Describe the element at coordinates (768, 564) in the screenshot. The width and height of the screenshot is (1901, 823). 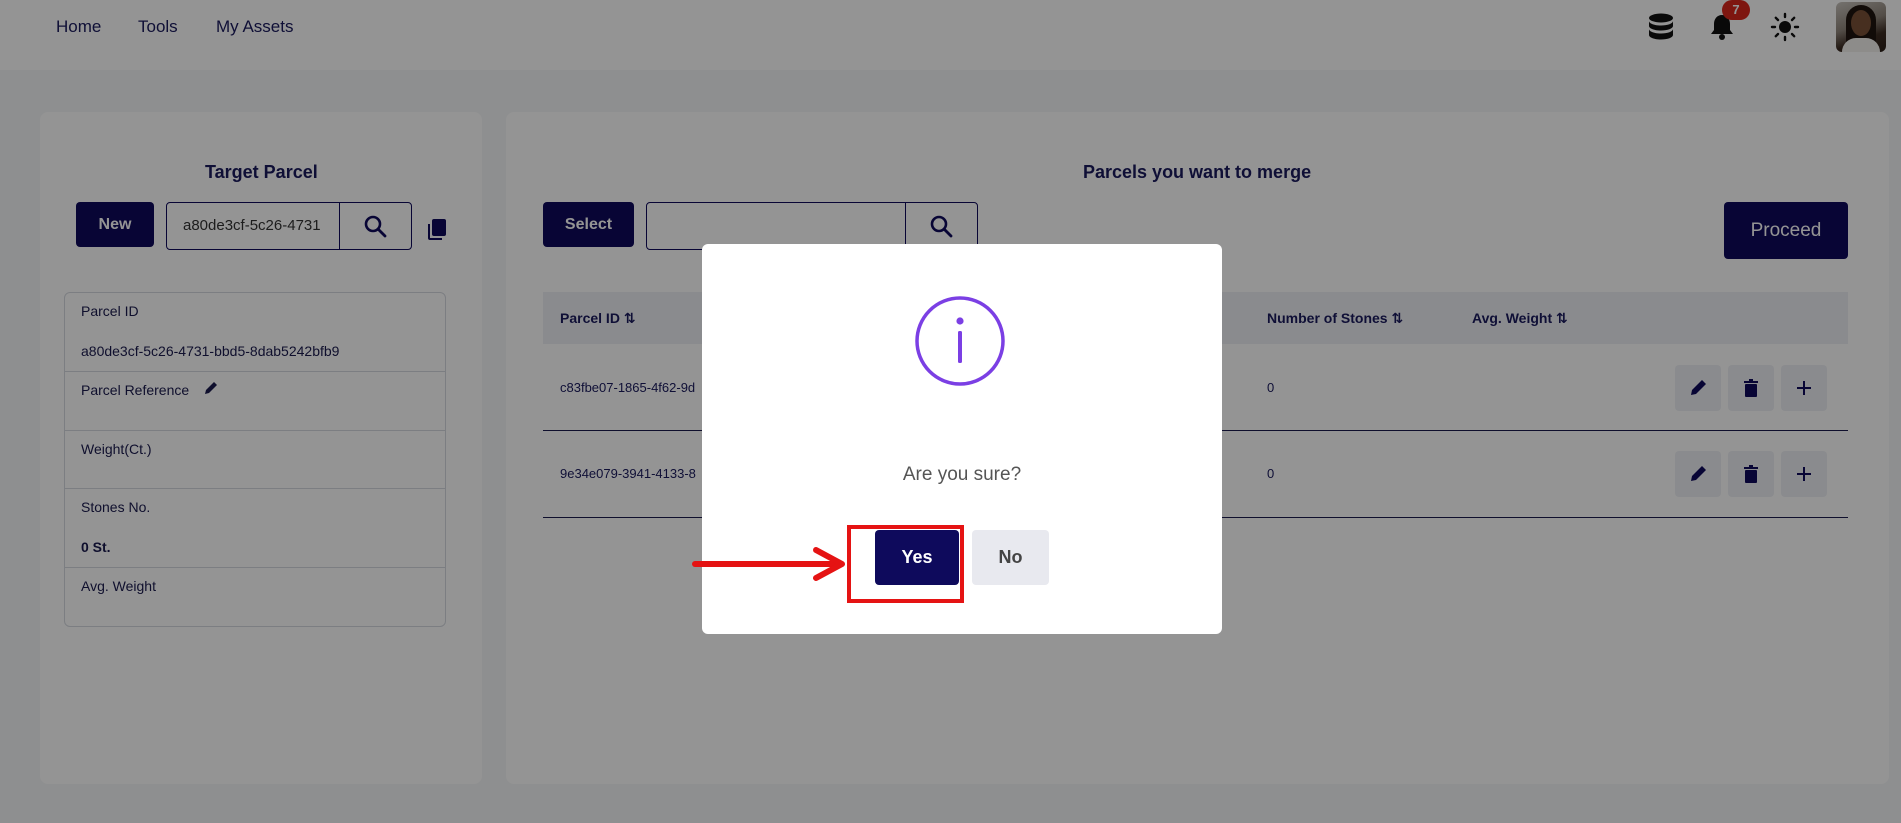
I see `pointer-arrow-icon` at that location.